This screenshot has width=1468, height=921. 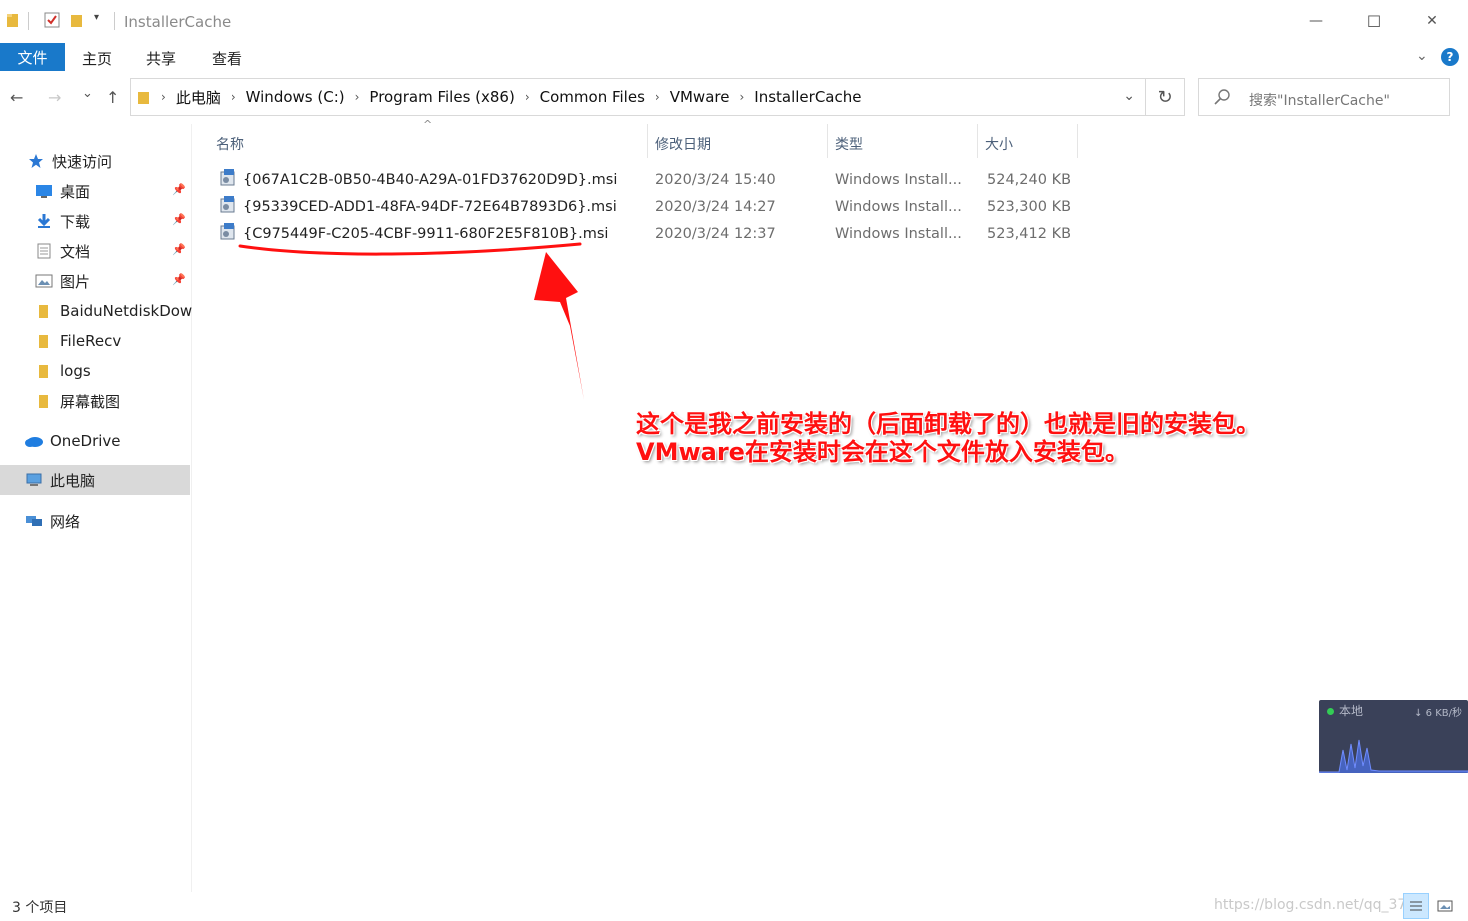 I want to click on network-graph, so click(x=1393, y=756).